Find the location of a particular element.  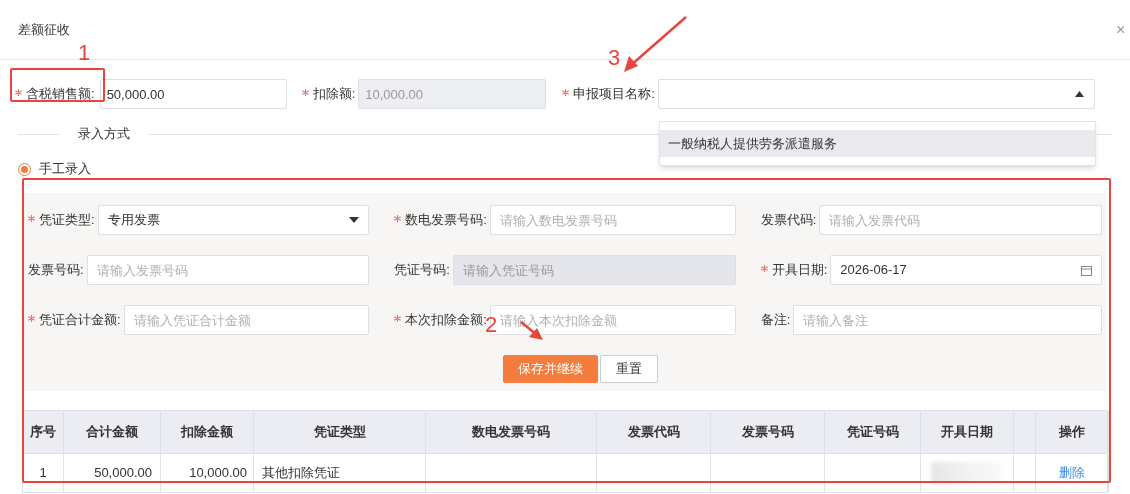

text-input: 请输入发票代码 is located at coordinates (960, 220).